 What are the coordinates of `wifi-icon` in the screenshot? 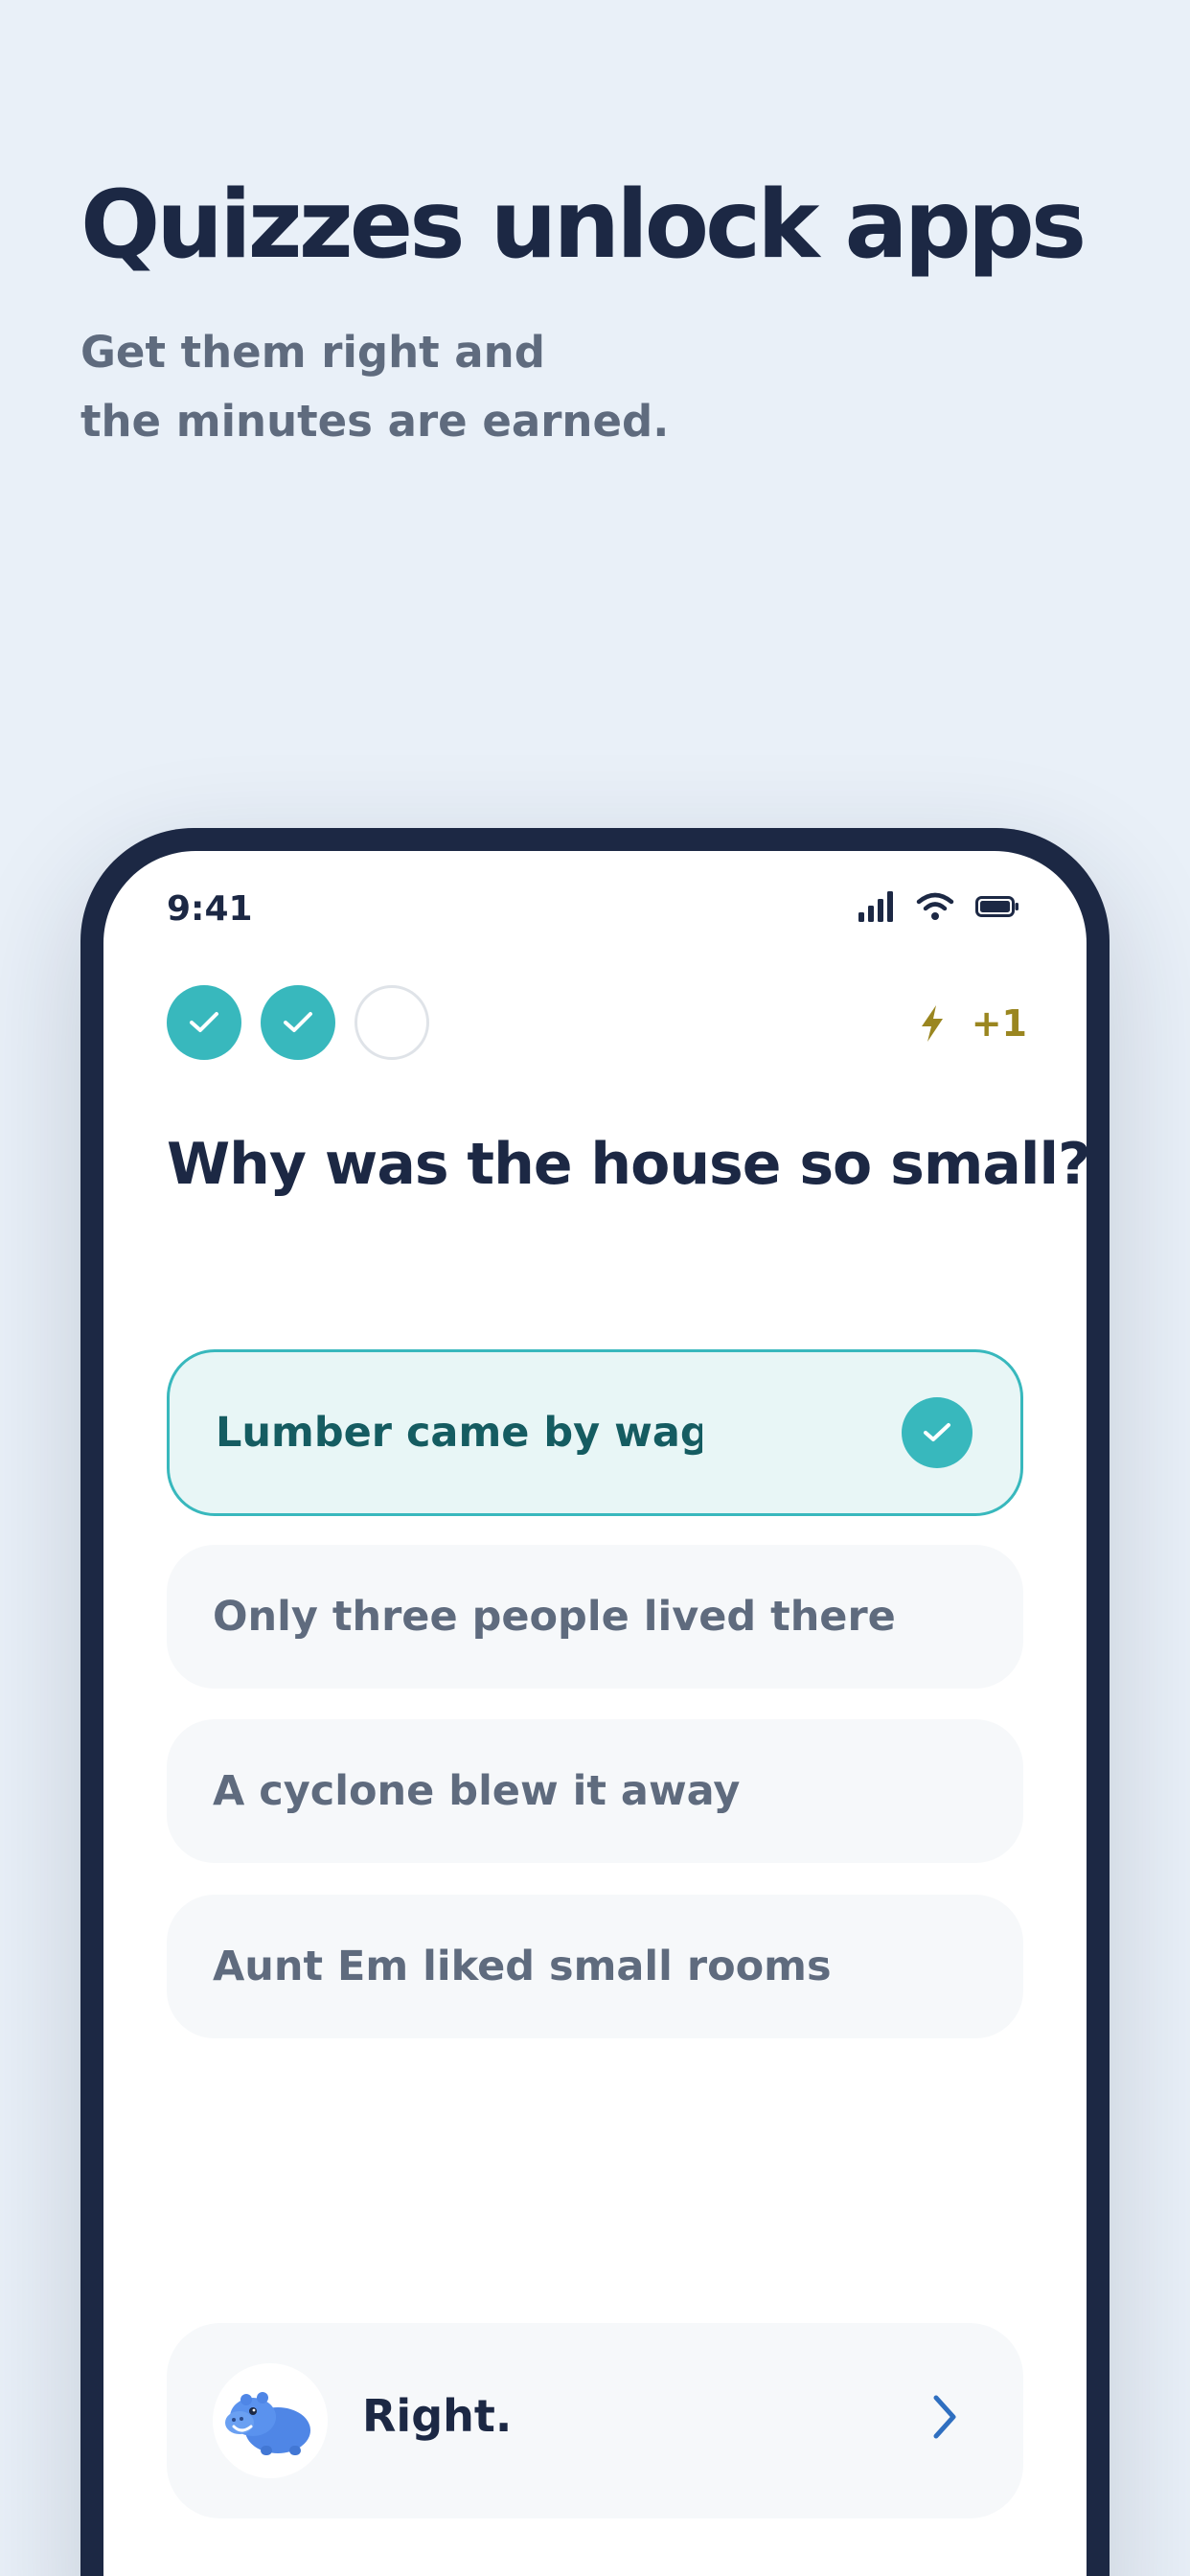 It's located at (935, 908).